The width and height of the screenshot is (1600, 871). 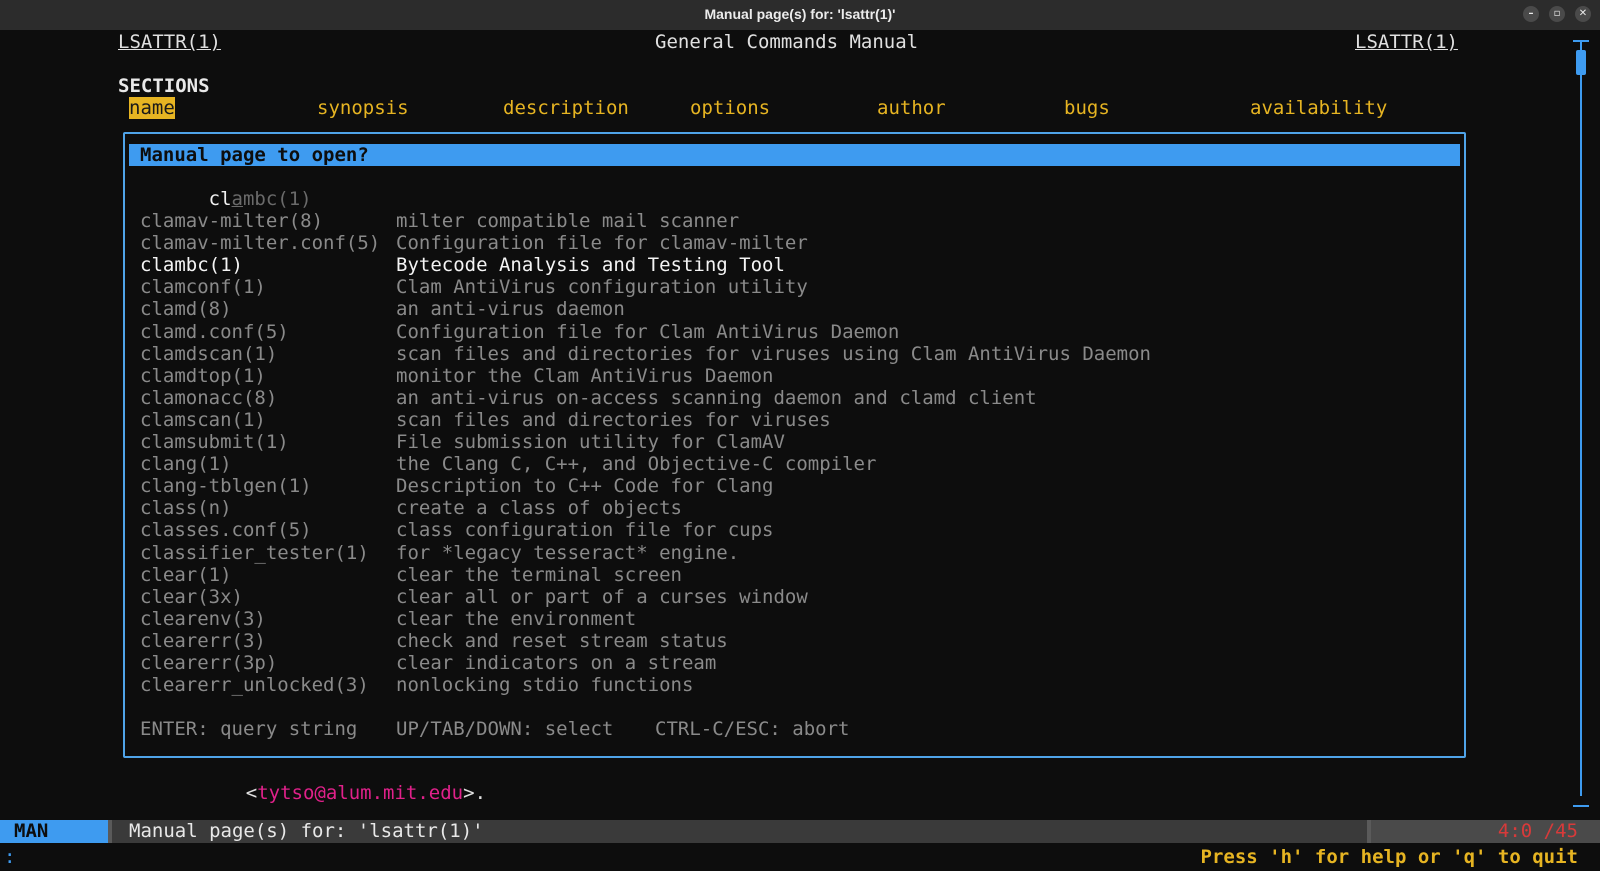 I want to click on result-description: clear all or part of a curses window, so click(x=602, y=596).